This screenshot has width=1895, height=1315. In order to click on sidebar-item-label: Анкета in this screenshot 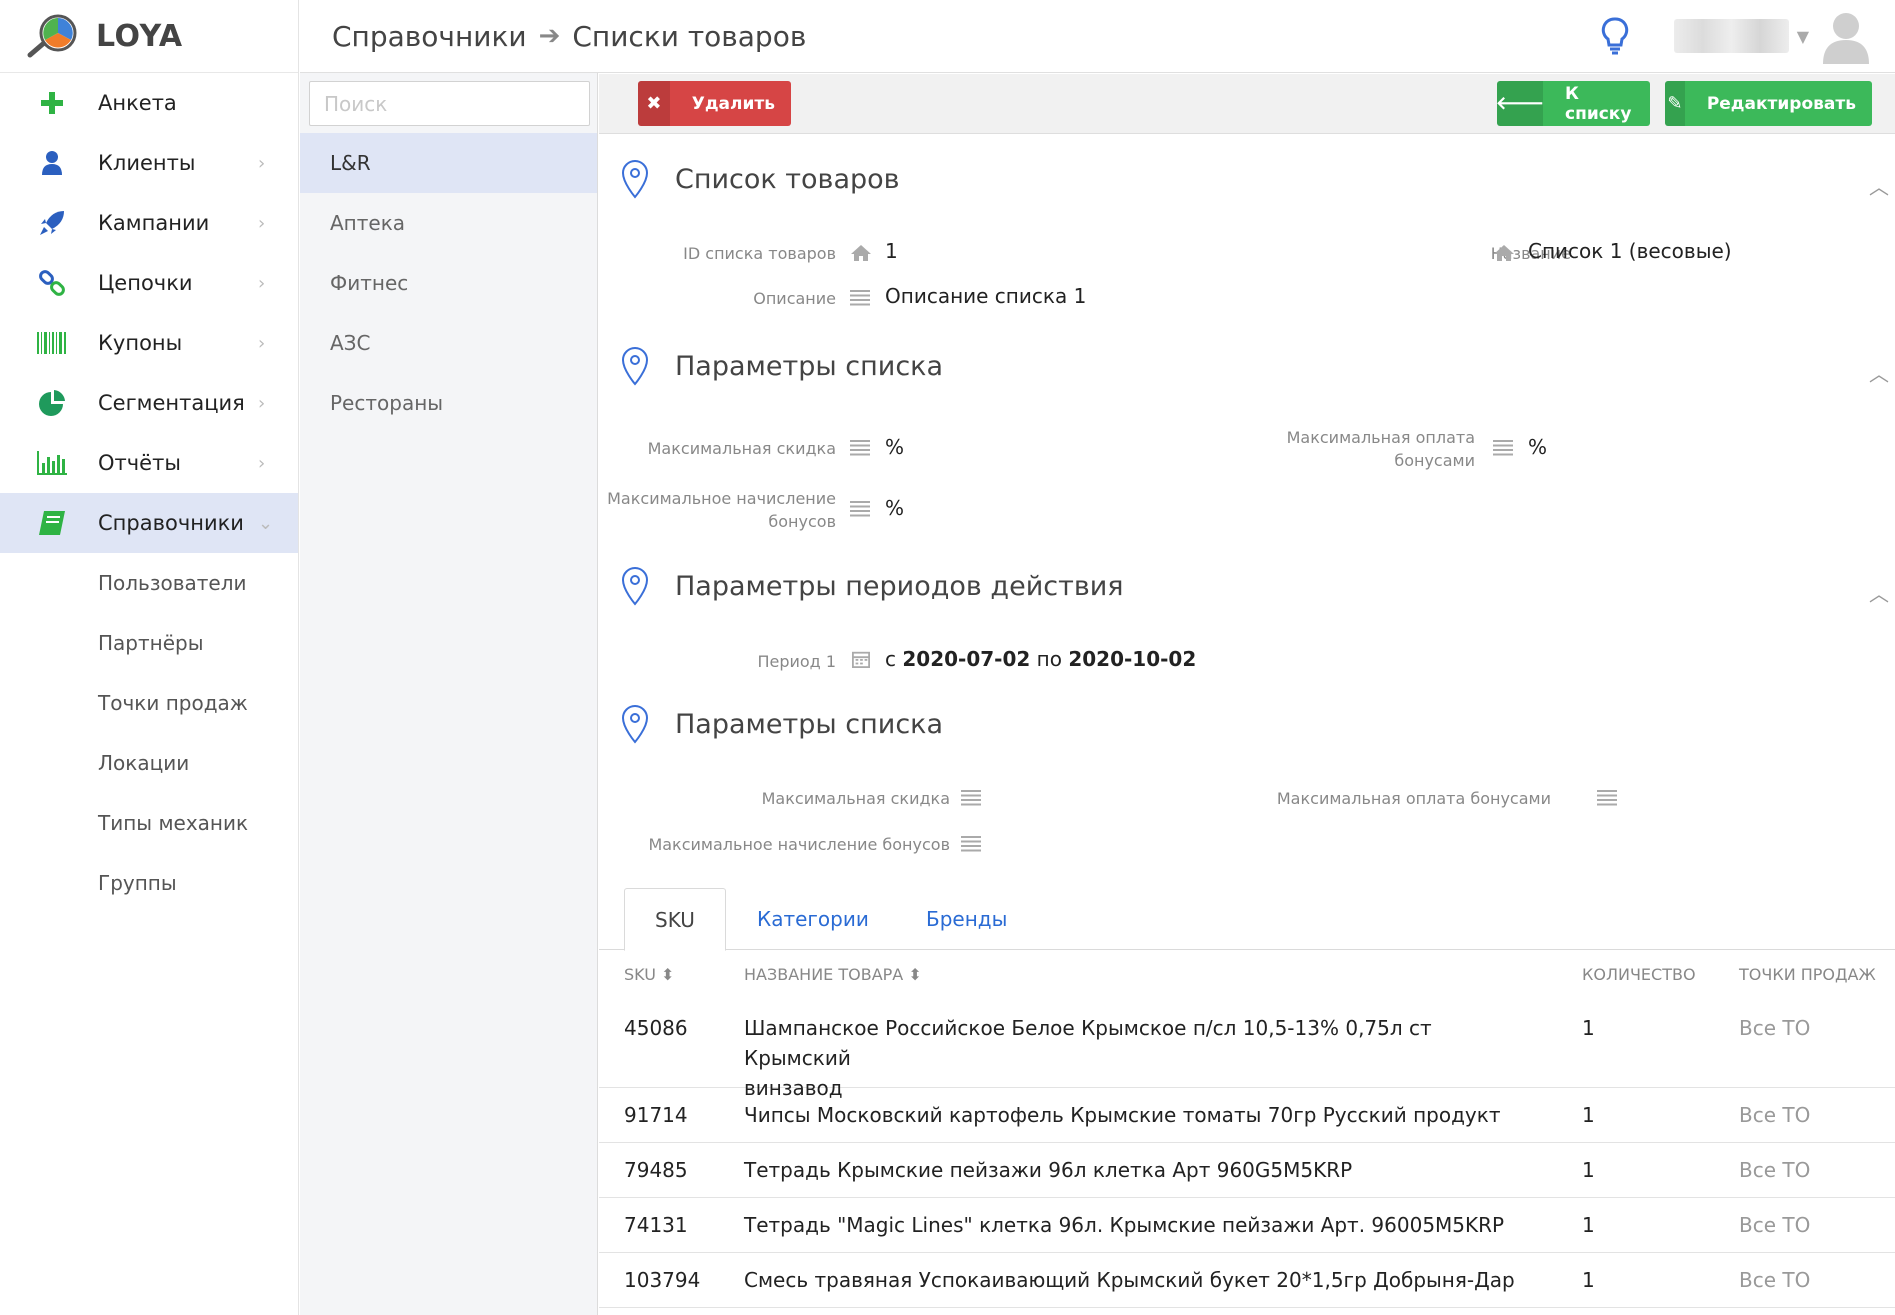, I will do `click(137, 103)`.